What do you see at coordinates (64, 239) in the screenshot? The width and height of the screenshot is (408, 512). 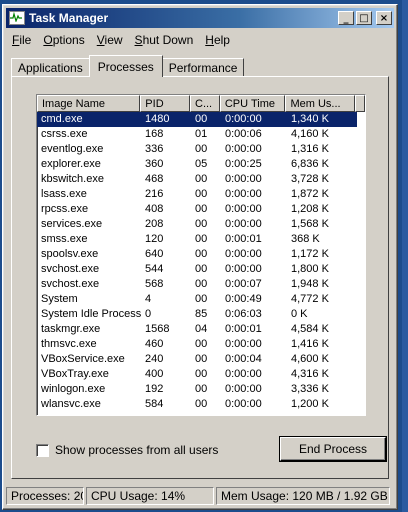 I see `process-cell-name: smss.exe` at bounding box center [64, 239].